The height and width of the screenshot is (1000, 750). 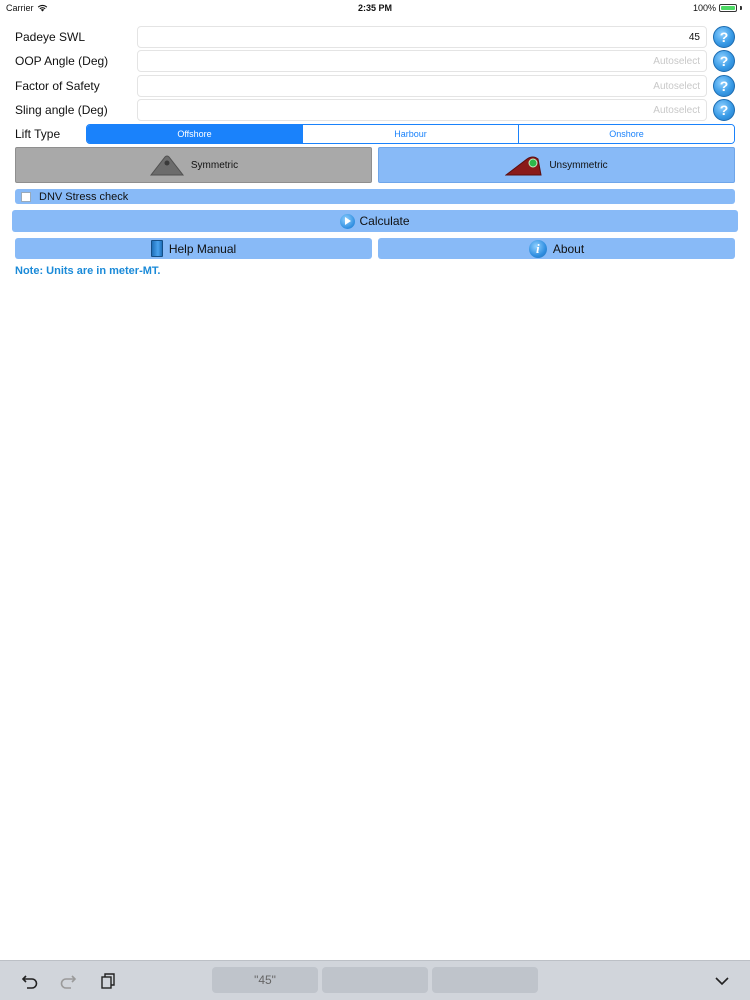 I want to click on clipboard-icon, so click(x=108, y=981).